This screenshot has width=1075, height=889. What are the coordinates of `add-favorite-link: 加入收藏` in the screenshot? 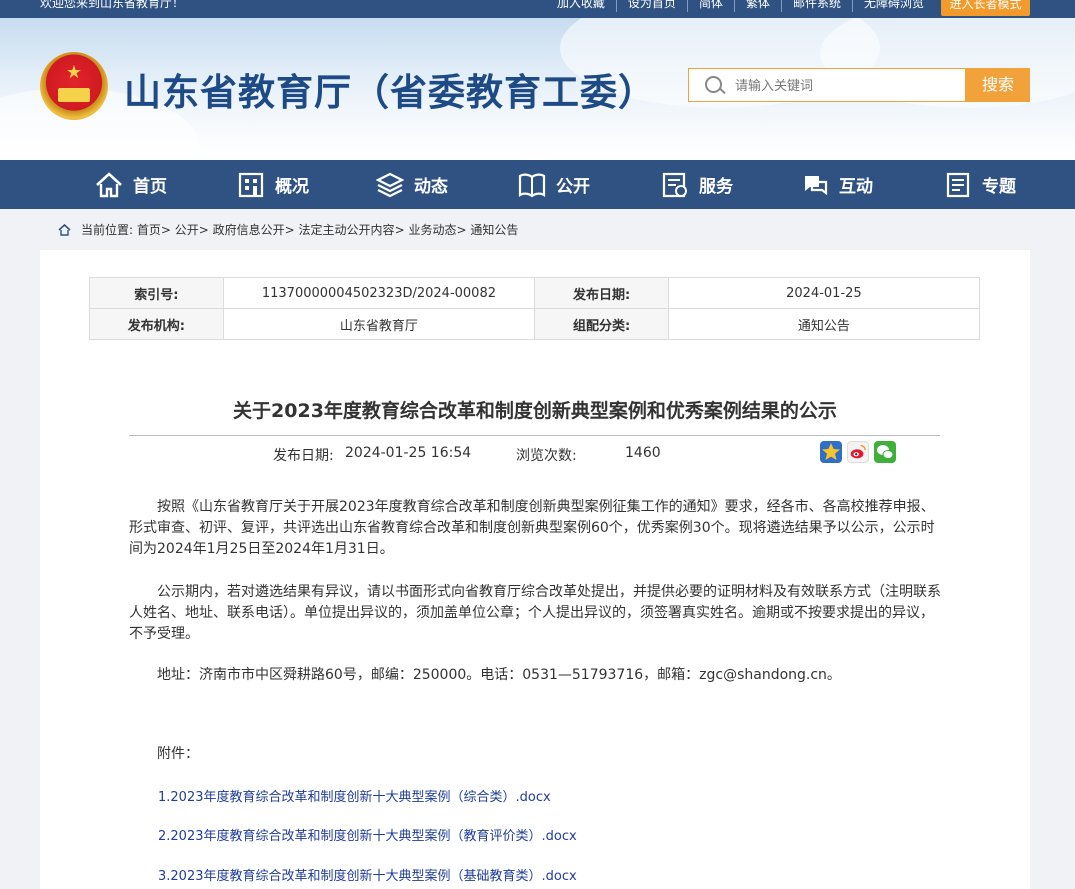 It's located at (581, 6).